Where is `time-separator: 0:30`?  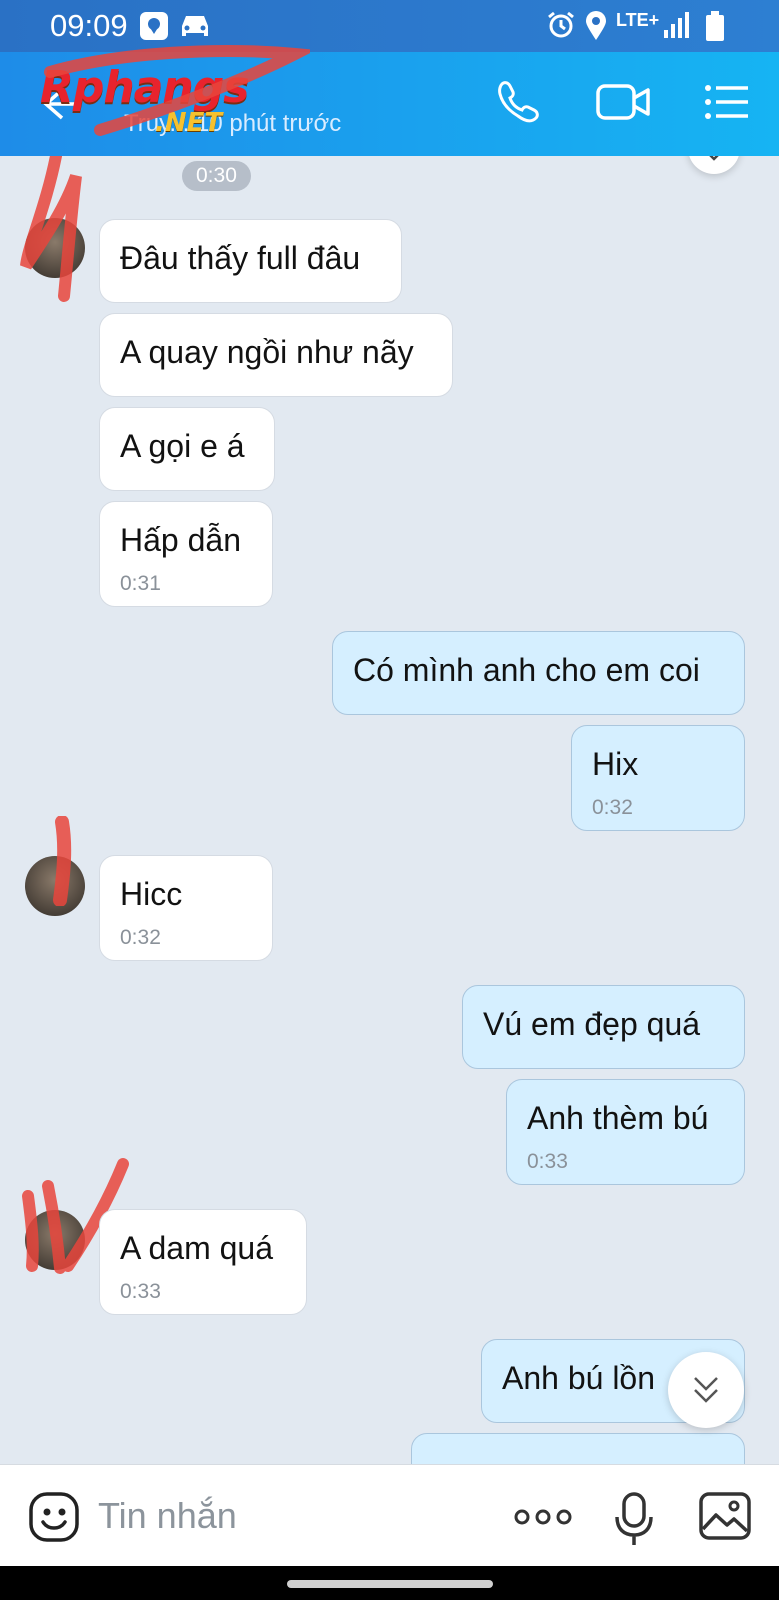
time-separator: 0:30 is located at coordinates (216, 176).